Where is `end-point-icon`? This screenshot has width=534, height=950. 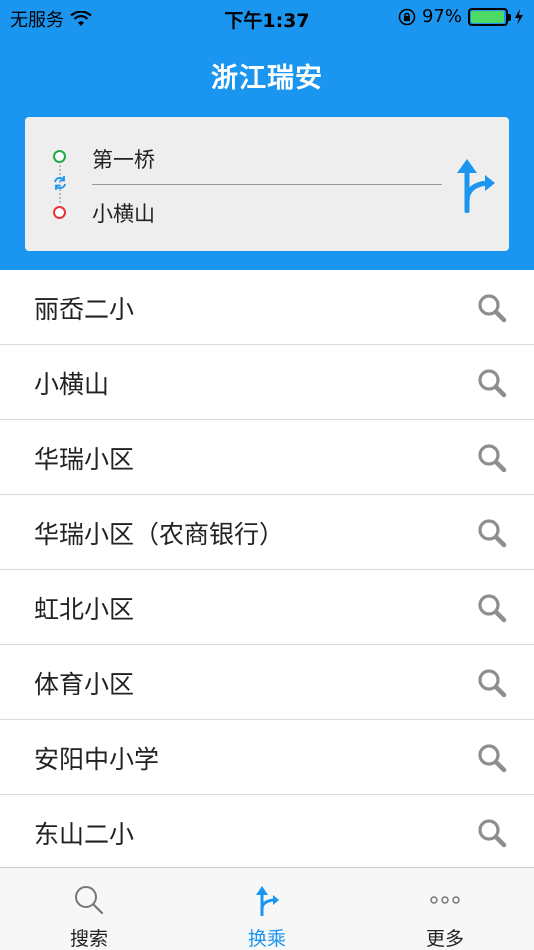
end-point-icon is located at coordinates (59, 212).